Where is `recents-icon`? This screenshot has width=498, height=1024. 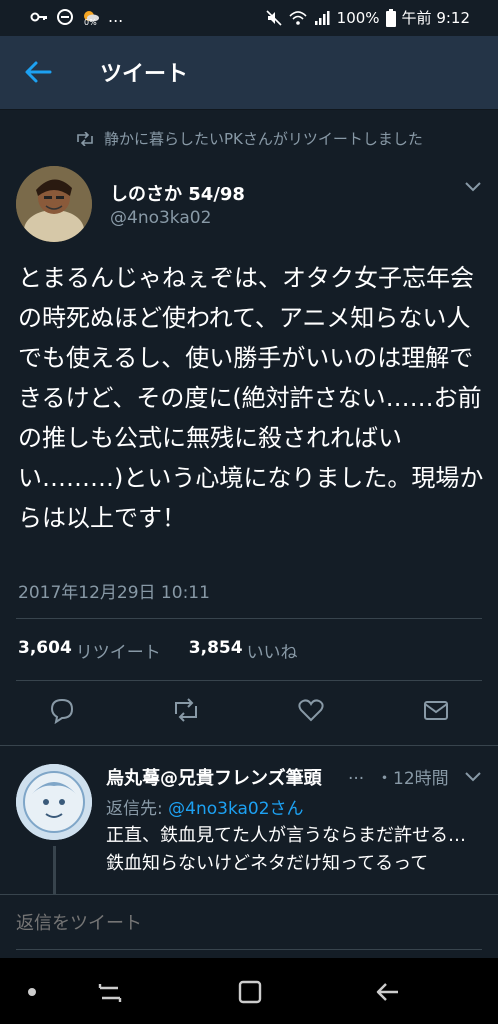 recents-icon is located at coordinates (110, 992).